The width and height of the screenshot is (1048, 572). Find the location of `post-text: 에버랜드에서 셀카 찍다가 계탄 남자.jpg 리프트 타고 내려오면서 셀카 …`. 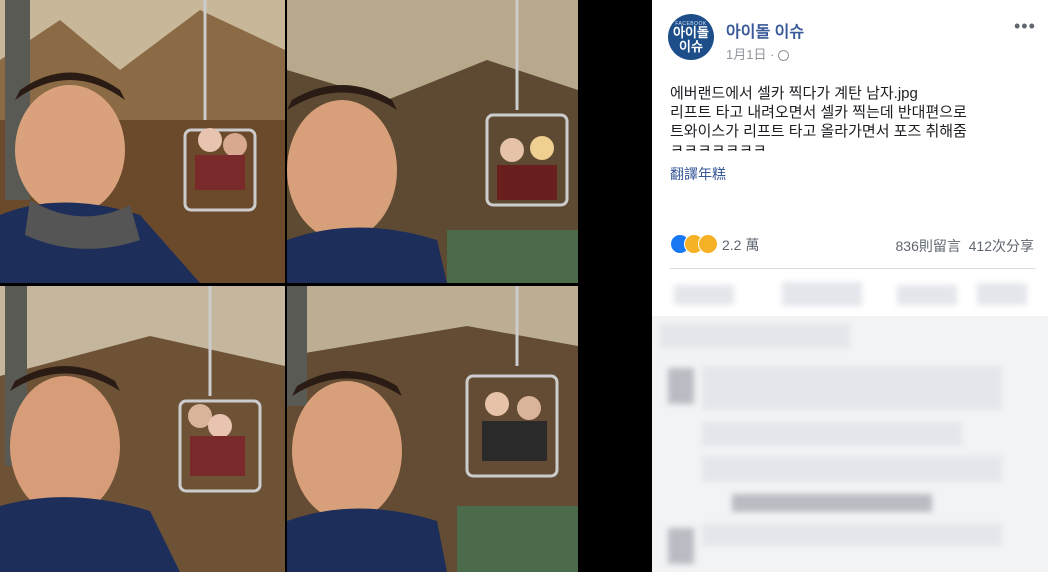

post-text: 에버랜드에서 셀카 찍다가 계탄 남자.jpg 리프트 타고 내려오면서 셀카 … is located at coordinates (855, 117).